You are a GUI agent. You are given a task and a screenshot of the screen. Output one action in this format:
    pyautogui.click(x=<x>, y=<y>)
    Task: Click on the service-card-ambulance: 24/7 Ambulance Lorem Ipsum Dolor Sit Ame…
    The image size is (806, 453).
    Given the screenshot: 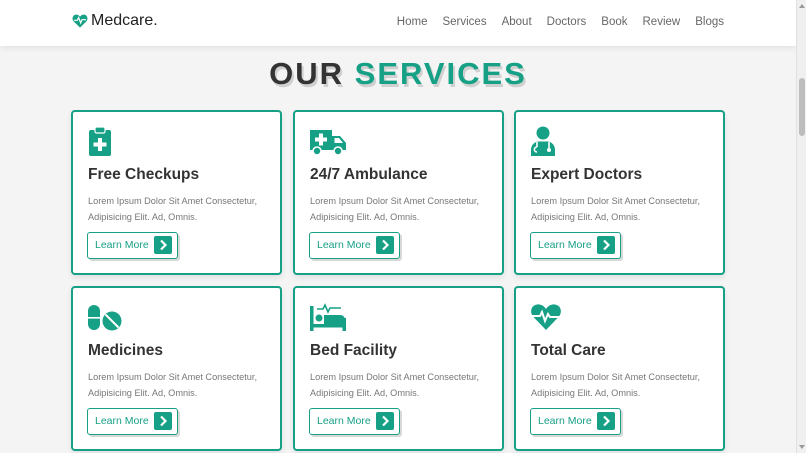 What is the action you would take?
    pyautogui.click(x=398, y=192)
    